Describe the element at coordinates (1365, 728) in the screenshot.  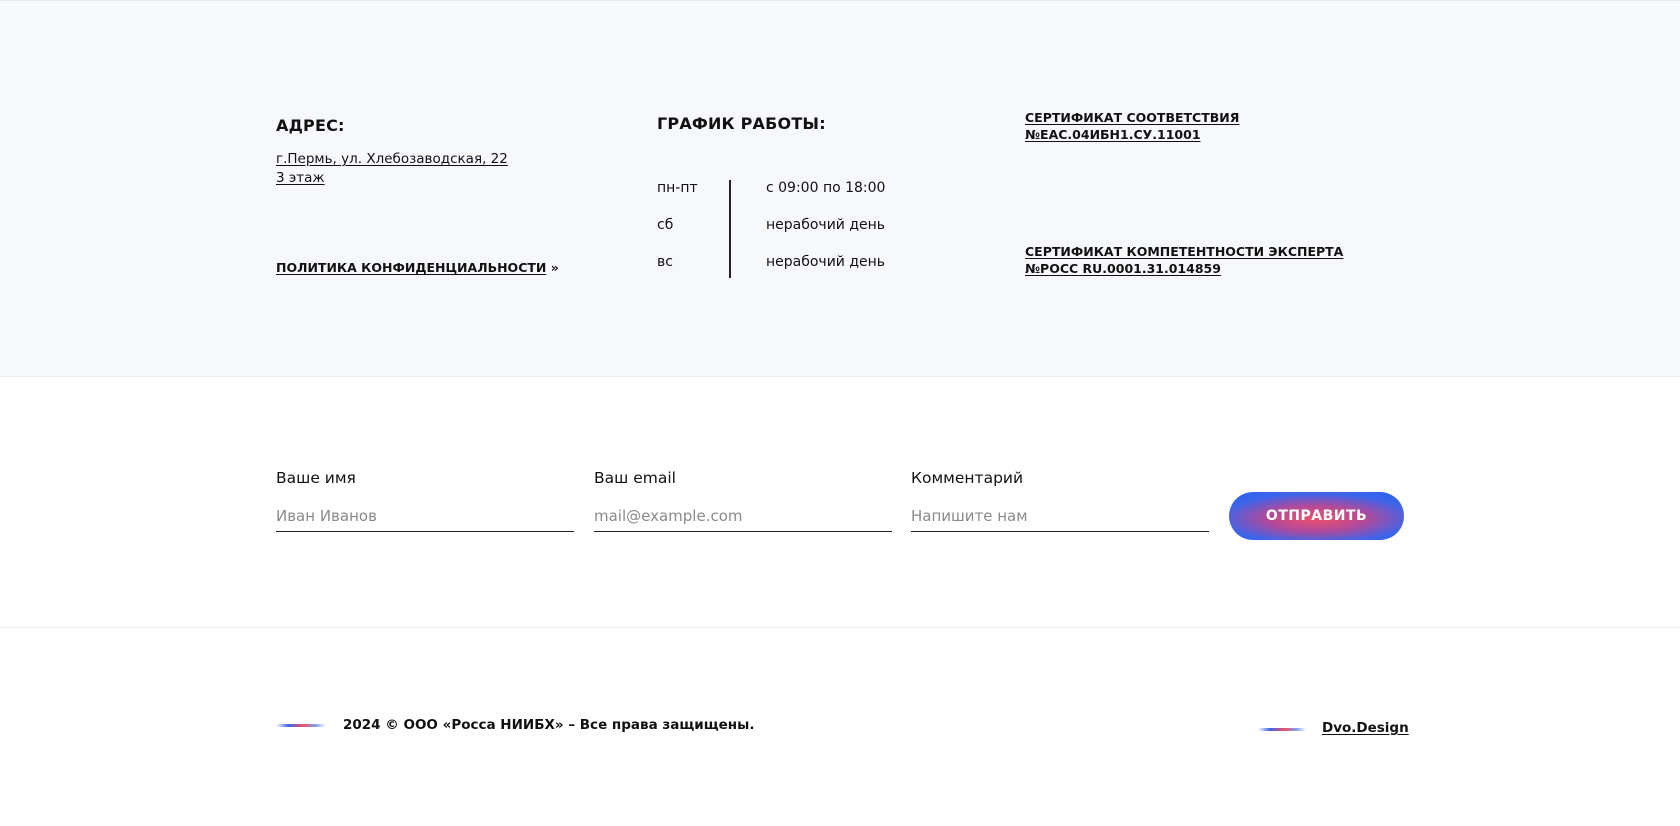
I see `designer-link: Dvo.Design` at that location.